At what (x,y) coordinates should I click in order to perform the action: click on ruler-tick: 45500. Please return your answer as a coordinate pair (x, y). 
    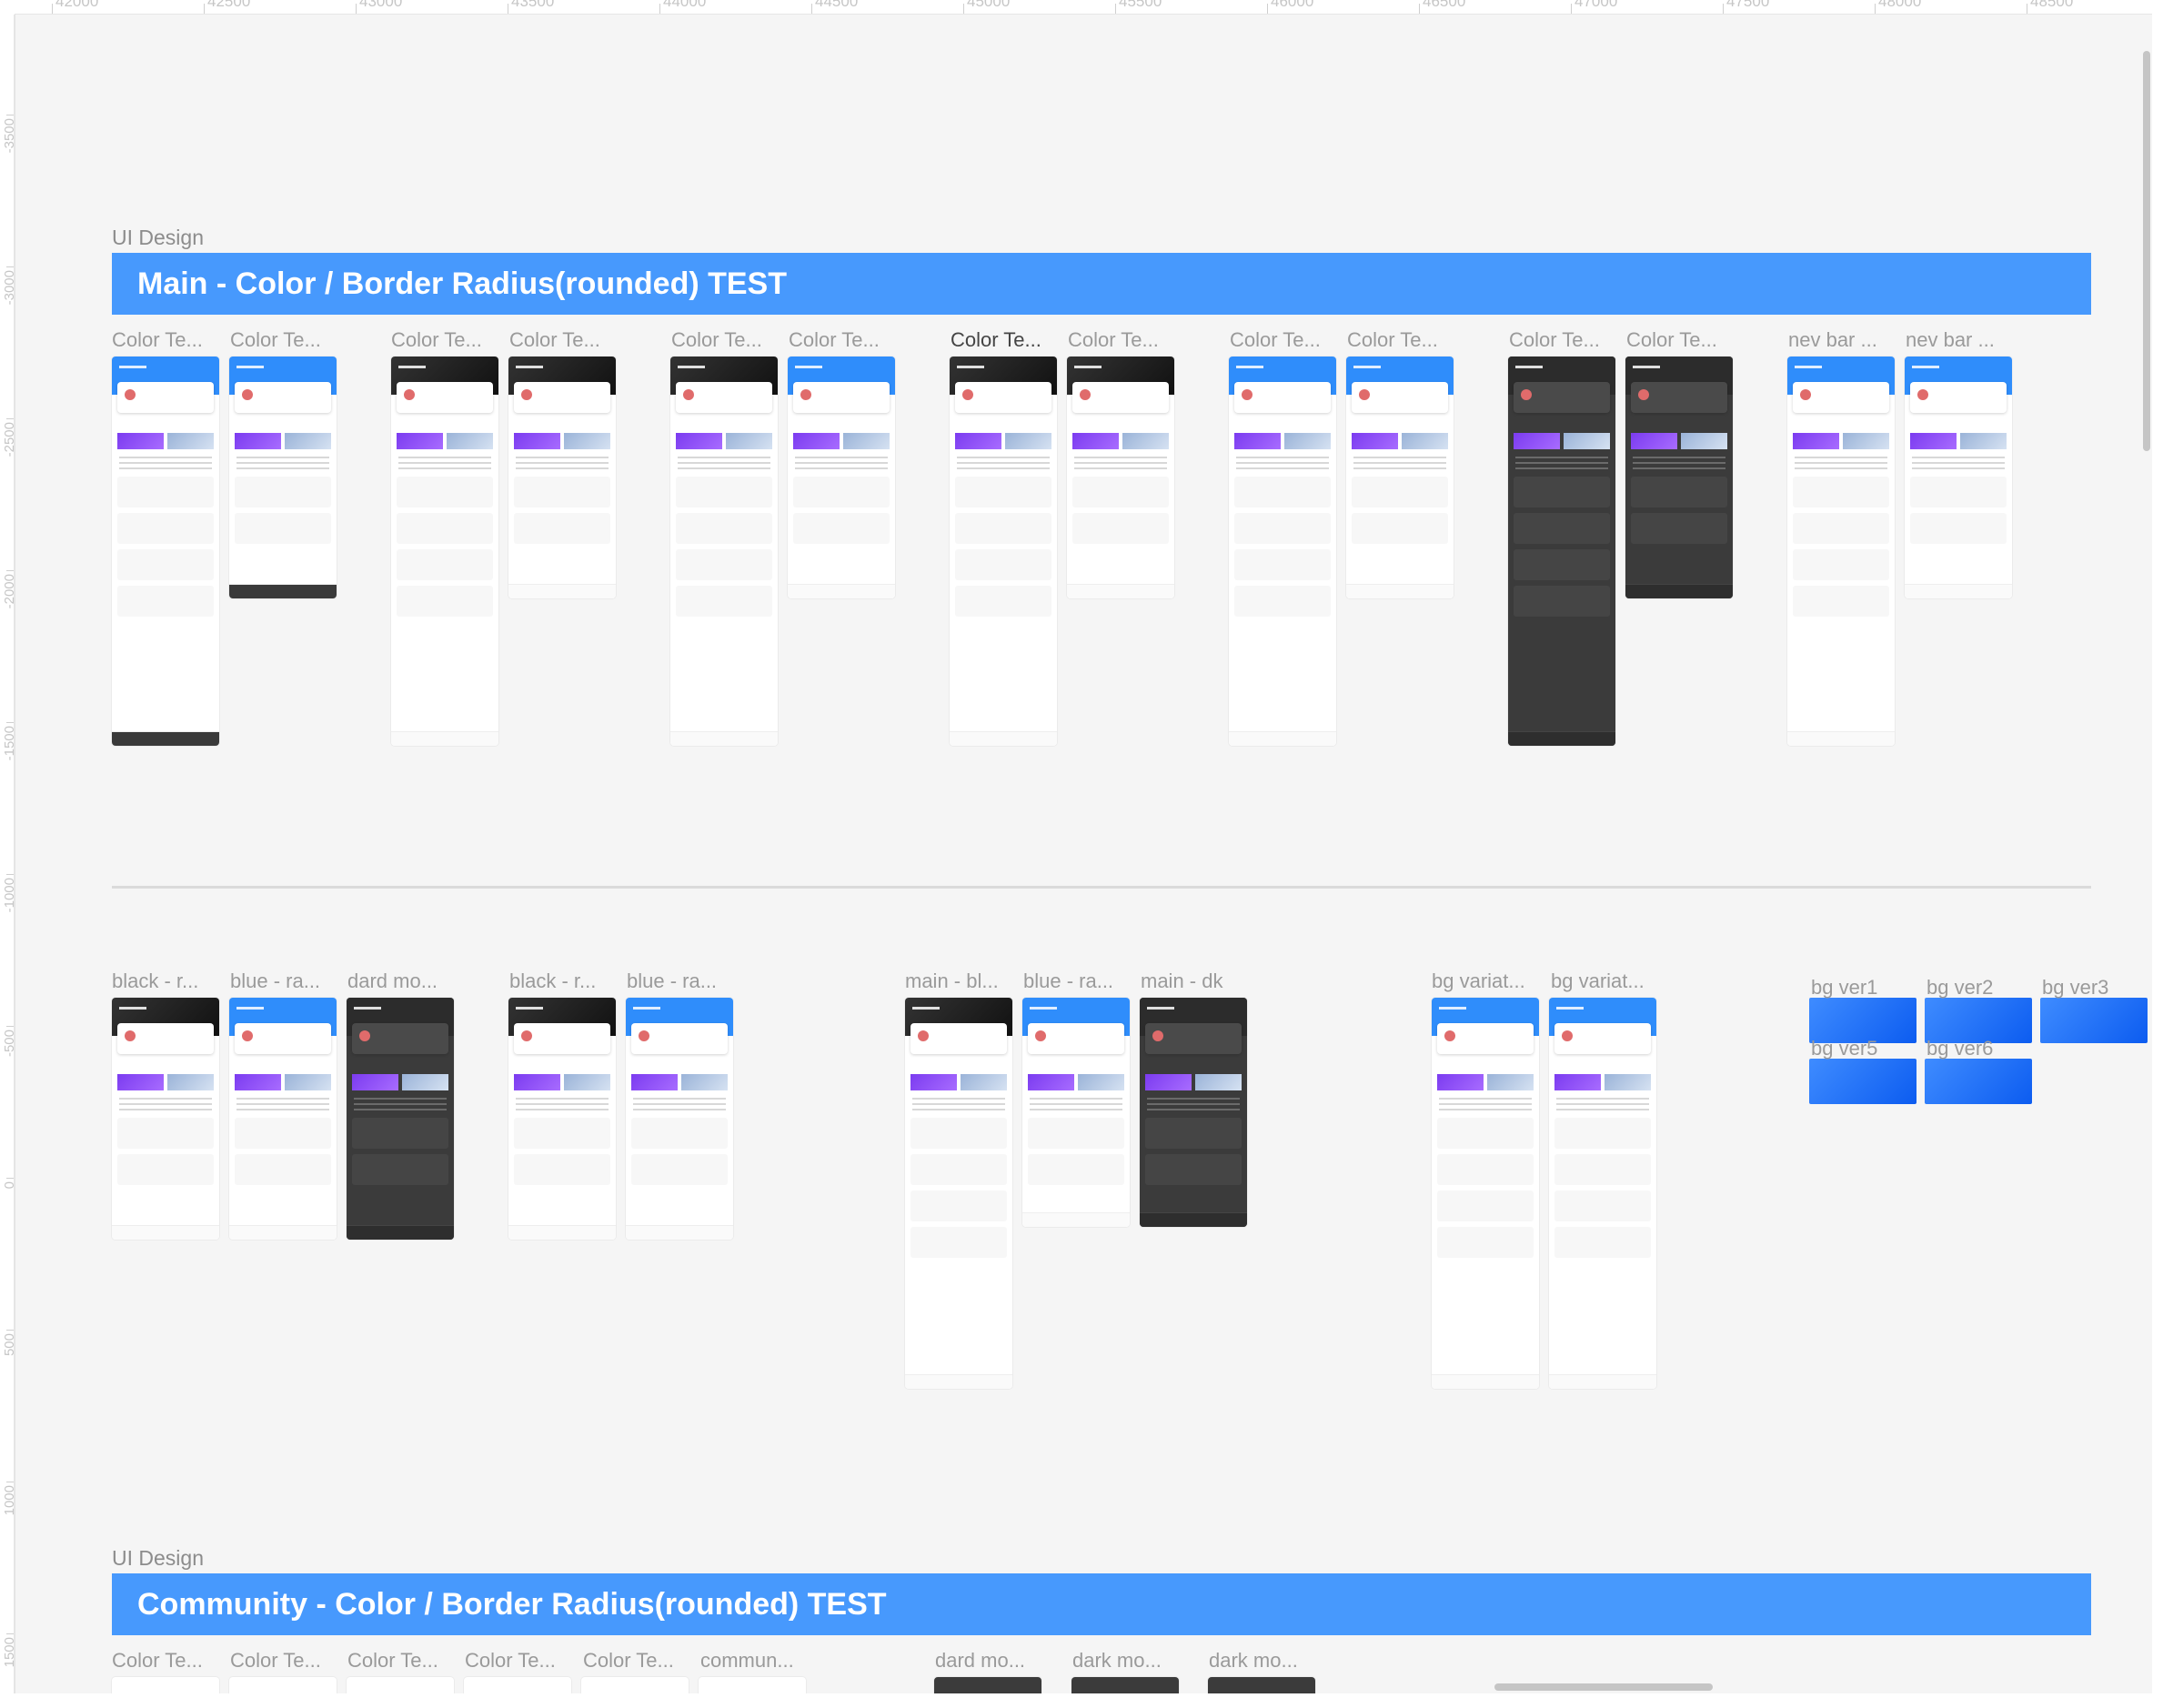
    Looking at the image, I should click on (1184, 7).